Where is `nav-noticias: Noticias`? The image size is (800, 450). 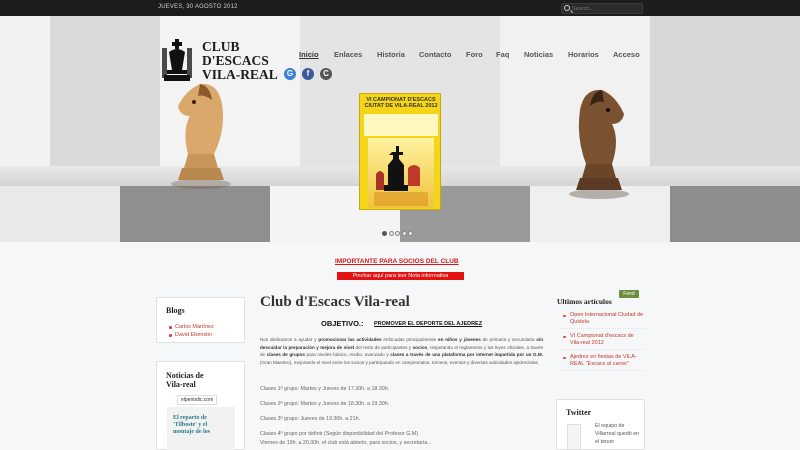 nav-noticias: Noticias is located at coordinates (538, 54).